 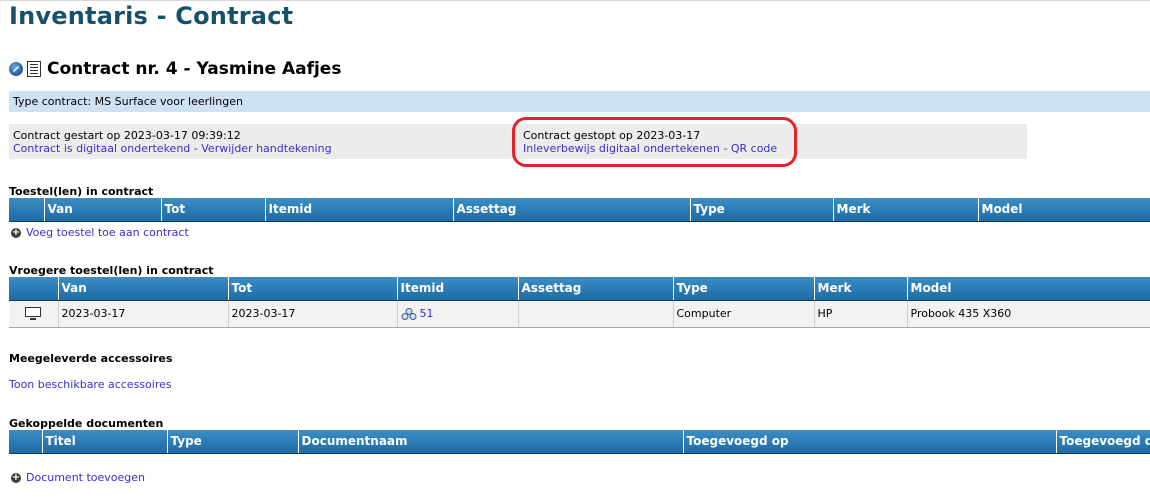 I want to click on previous-devices-section-title: Vroegere toestel(len) in contract, so click(x=111, y=270).